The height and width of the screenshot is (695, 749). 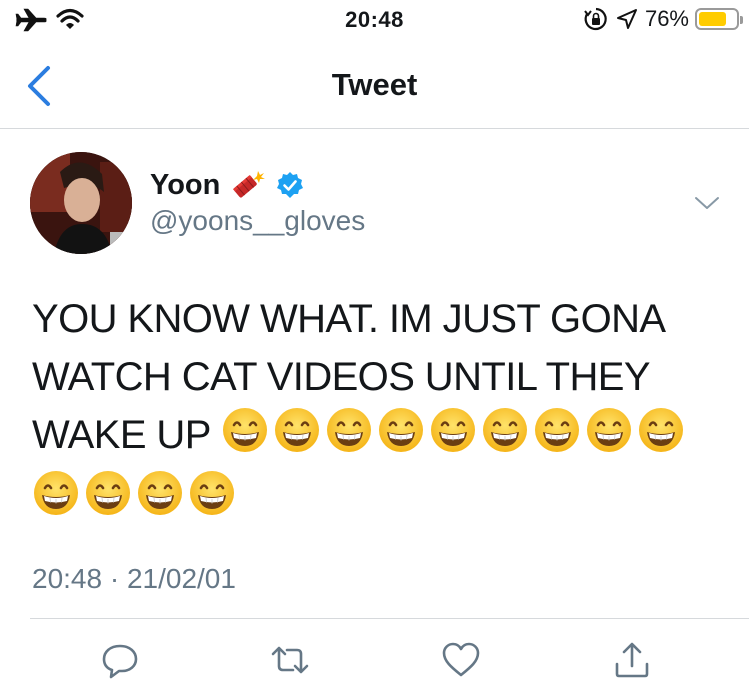 I want to click on battery-icon, so click(x=719, y=19).